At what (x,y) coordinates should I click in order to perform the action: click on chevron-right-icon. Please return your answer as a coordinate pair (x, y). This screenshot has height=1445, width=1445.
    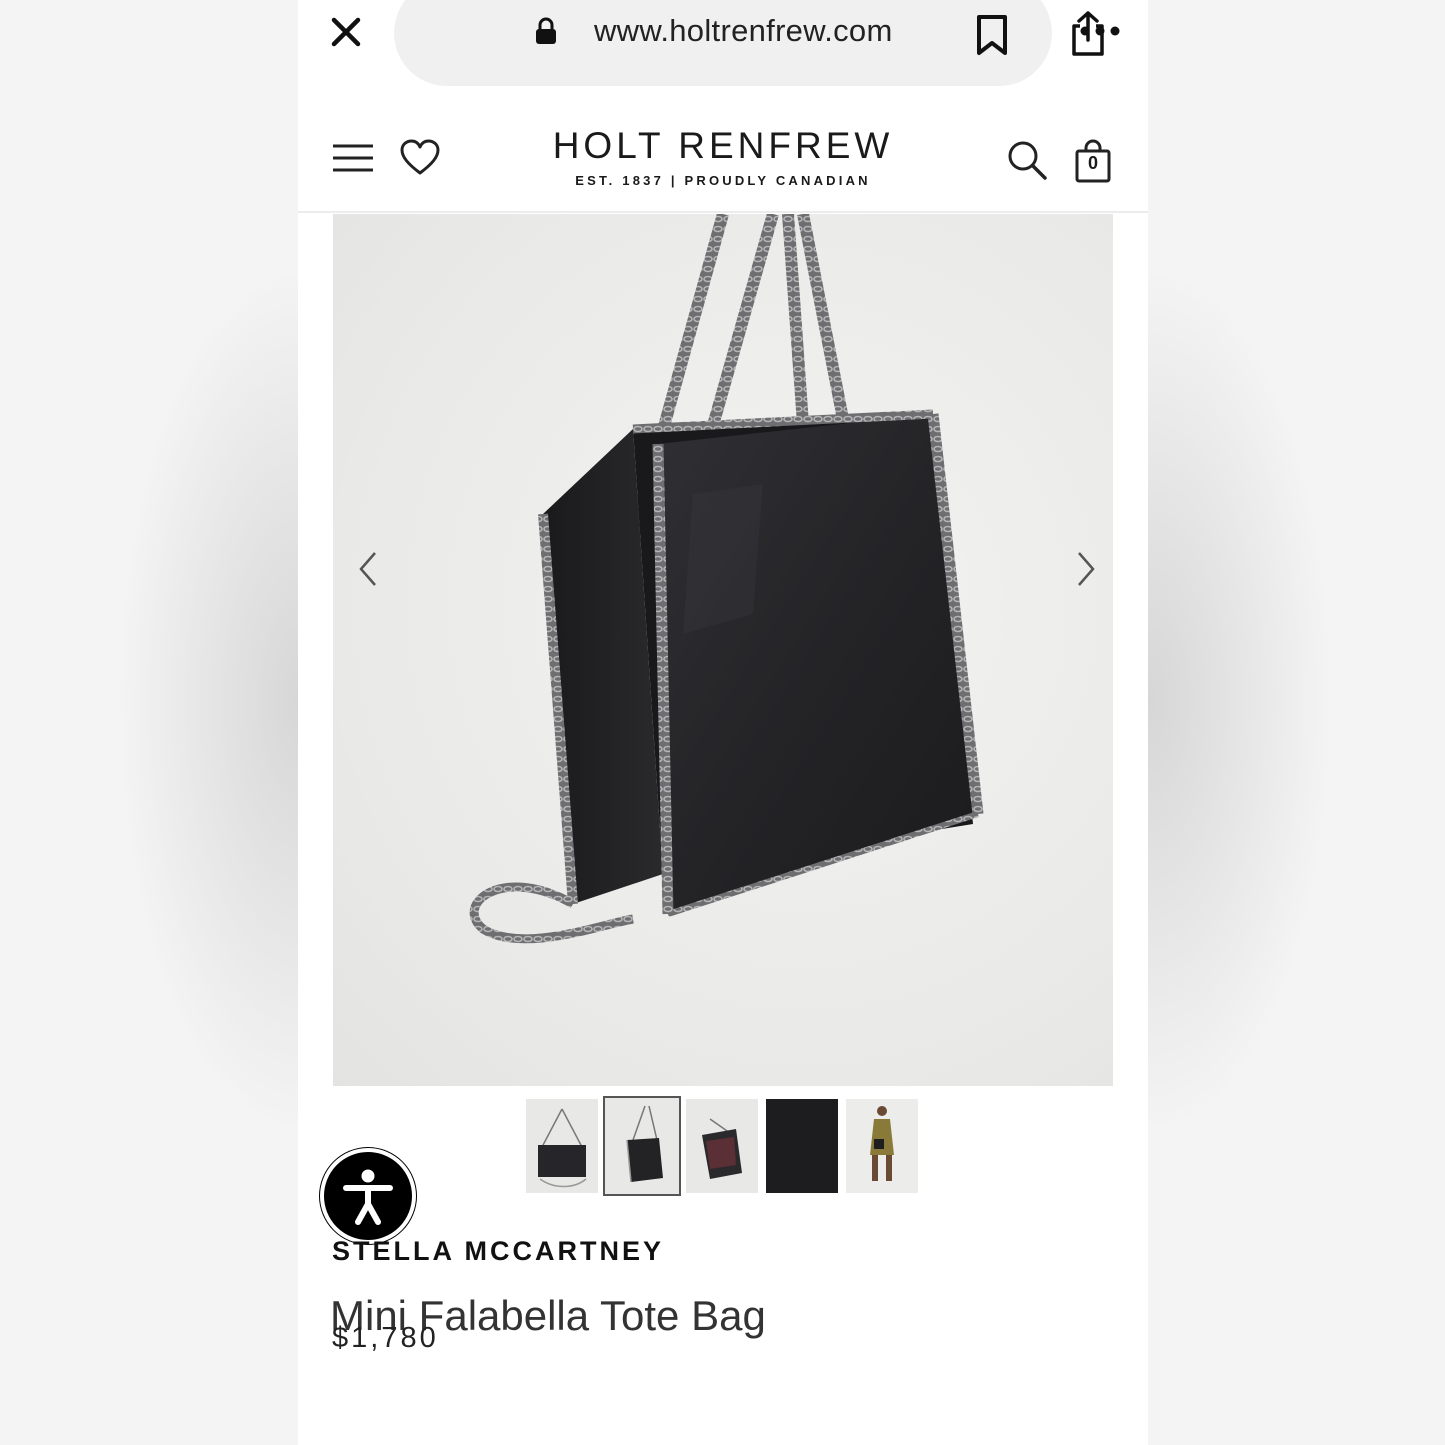
    Looking at the image, I should click on (1086, 569).